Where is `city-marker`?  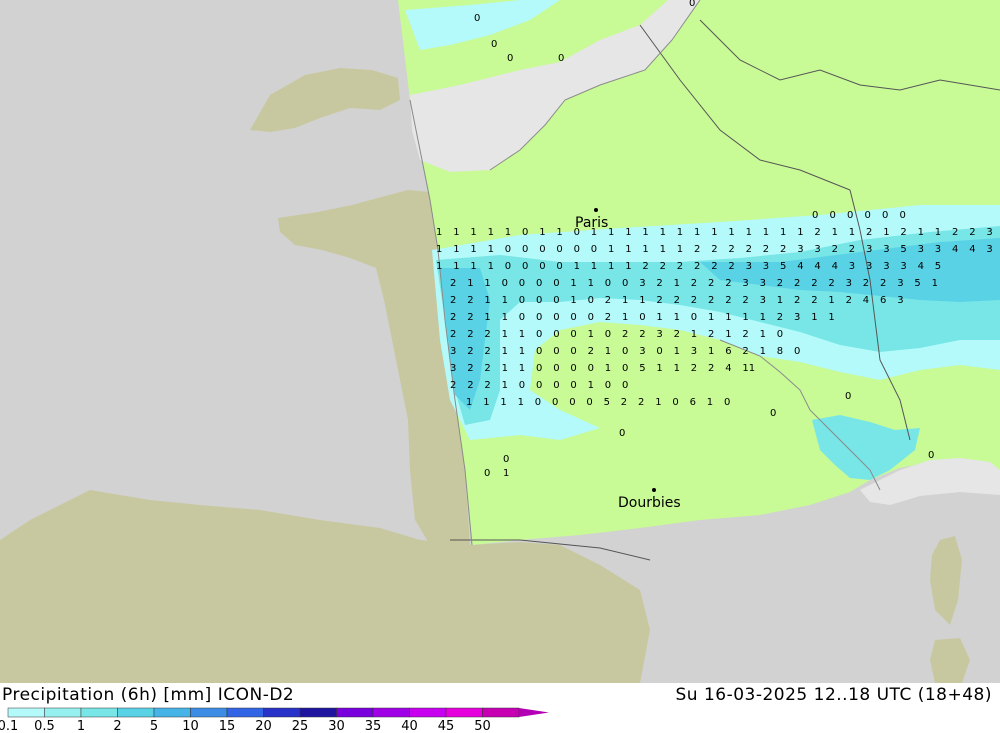
city-marker is located at coordinates (596, 210).